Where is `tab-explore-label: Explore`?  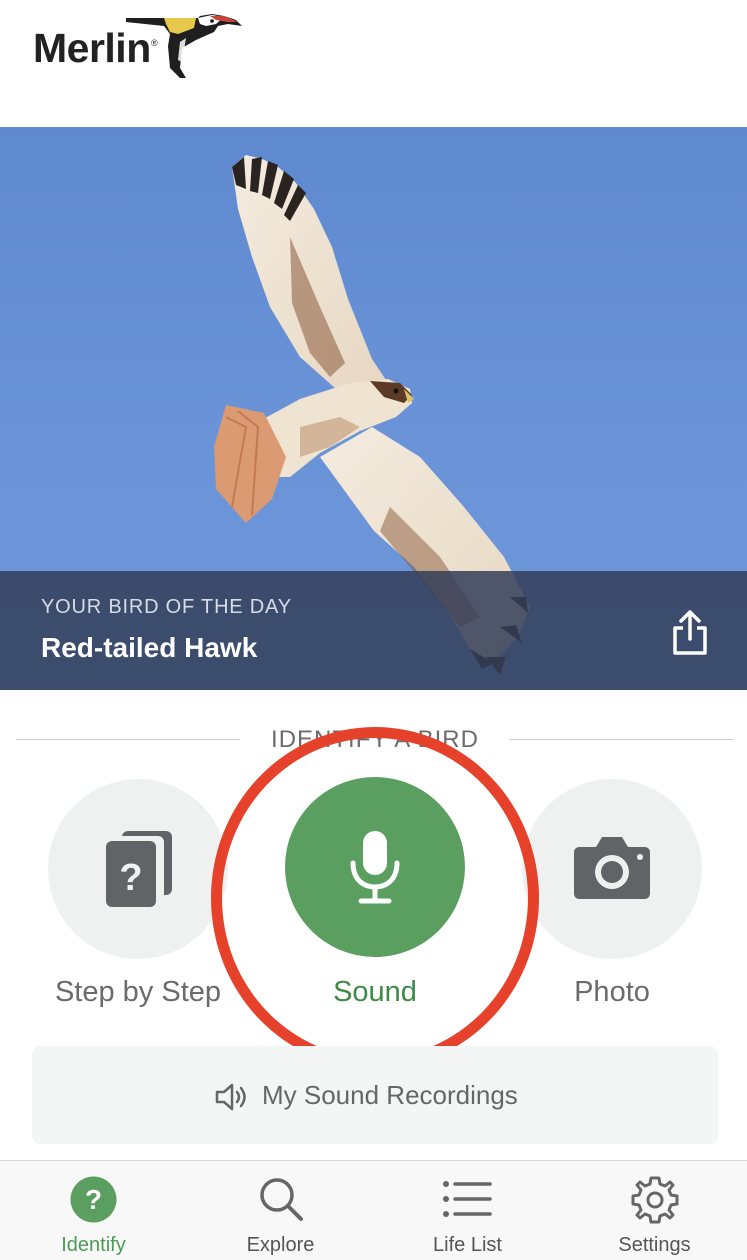 tab-explore-label: Explore is located at coordinates (280, 1245).